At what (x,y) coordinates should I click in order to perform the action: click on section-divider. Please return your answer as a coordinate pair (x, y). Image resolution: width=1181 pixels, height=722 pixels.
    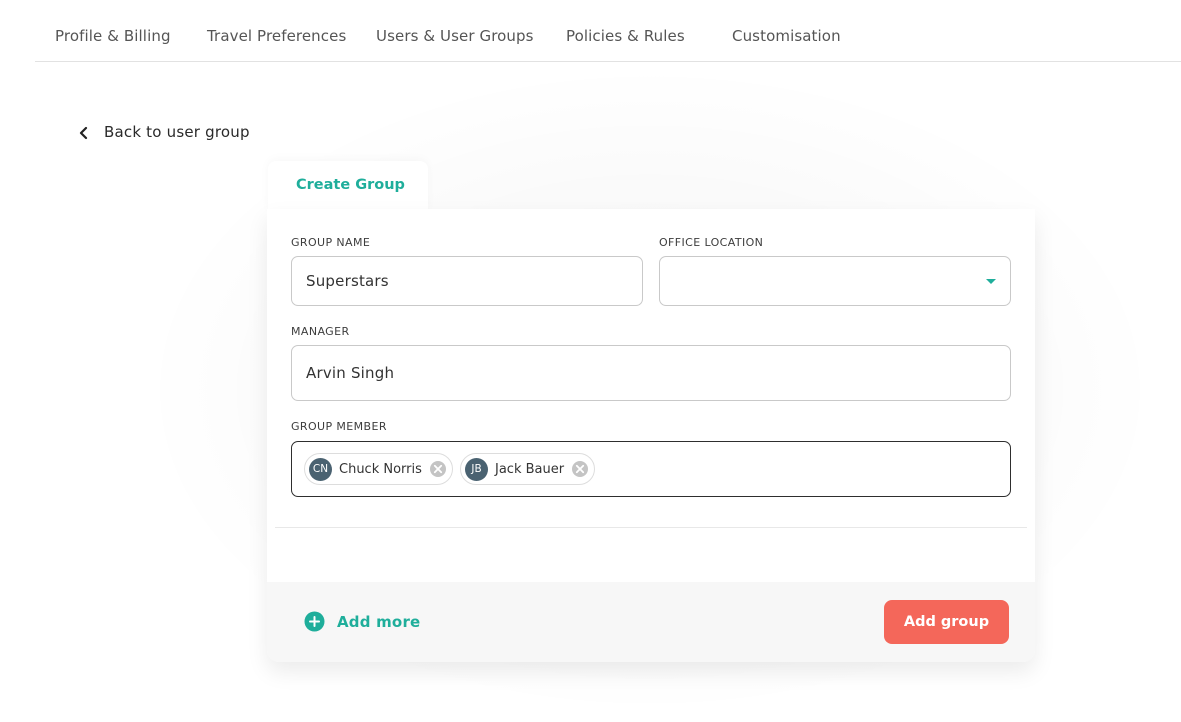
    Looking at the image, I should click on (651, 527).